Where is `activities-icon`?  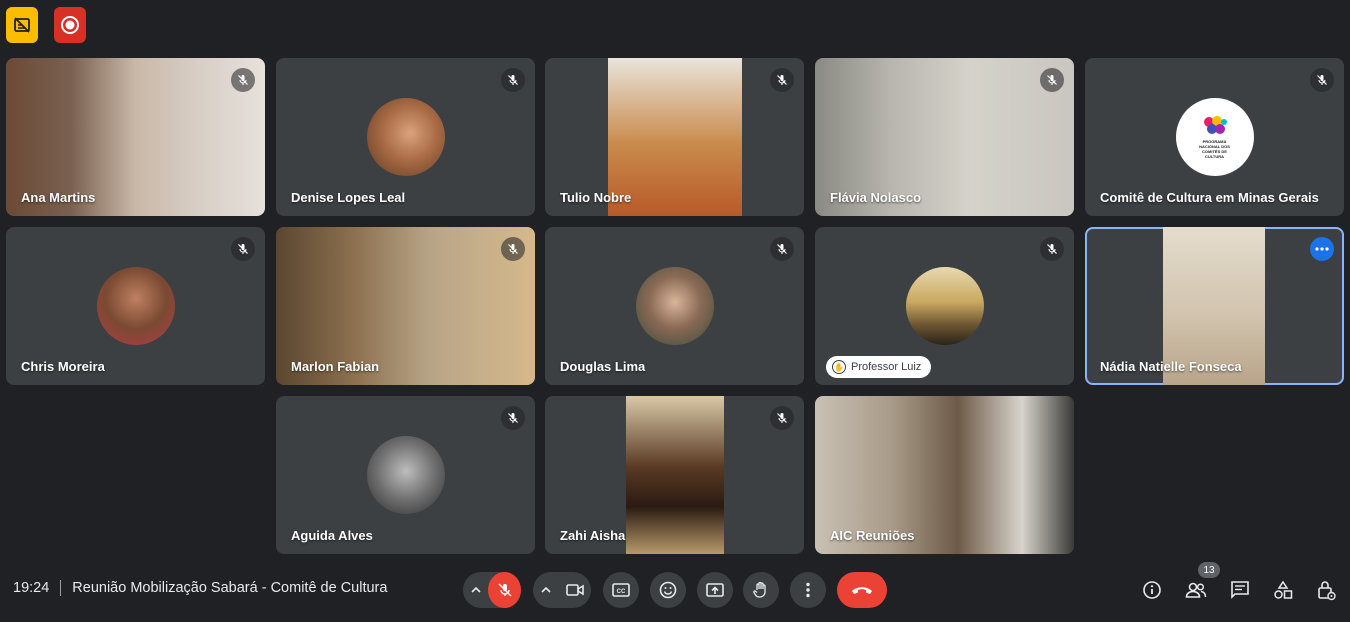
activities-icon is located at coordinates (1283, 589).